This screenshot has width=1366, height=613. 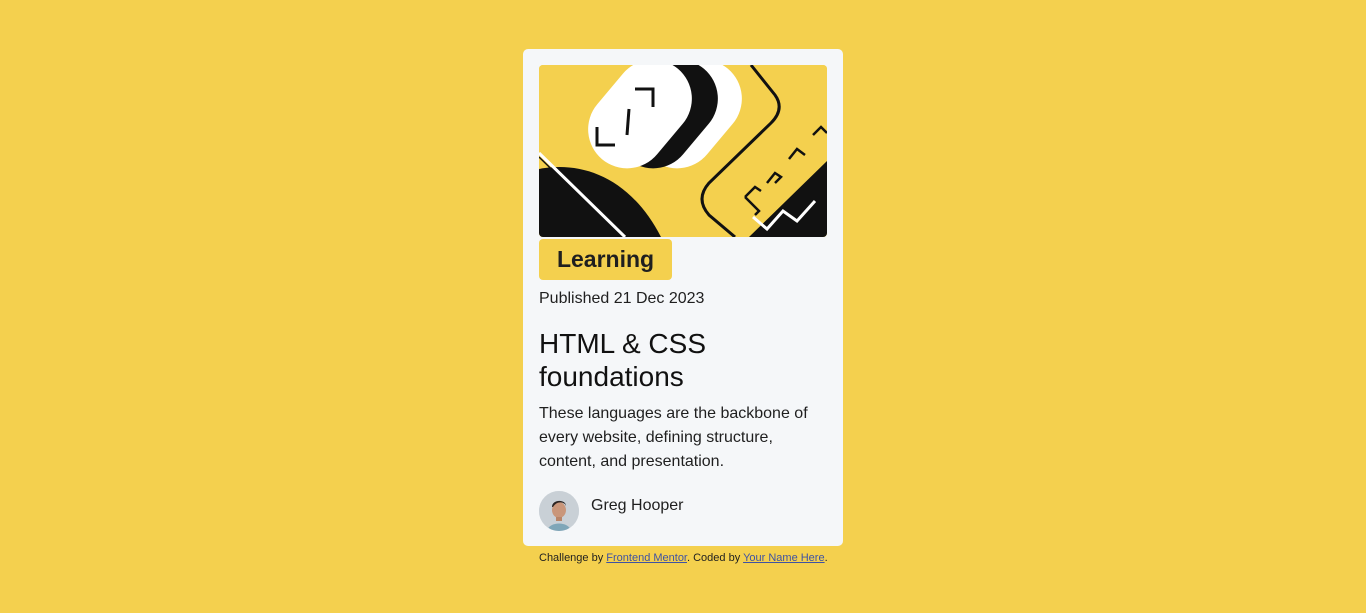 What do you see at coordinates (679, 360) in the screenshot?
I see `card-title: HTML & CSS foundations` at bounding box center [679, 360].